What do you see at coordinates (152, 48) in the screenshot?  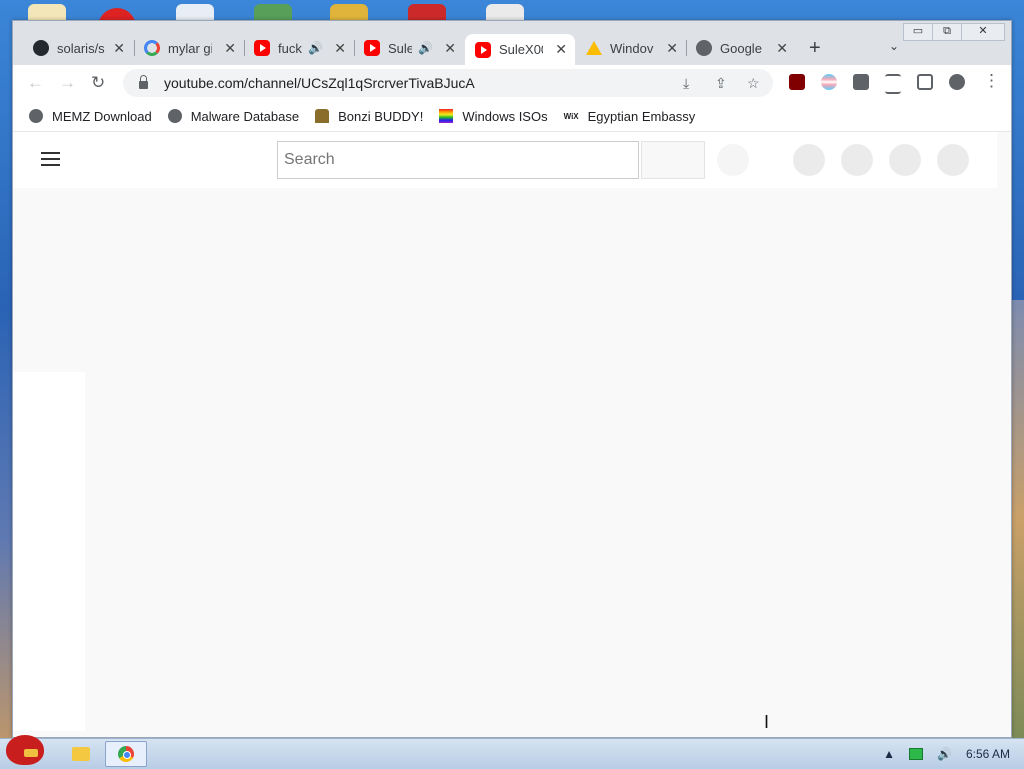 I see `google-icon` at bounding box center [152, 48].